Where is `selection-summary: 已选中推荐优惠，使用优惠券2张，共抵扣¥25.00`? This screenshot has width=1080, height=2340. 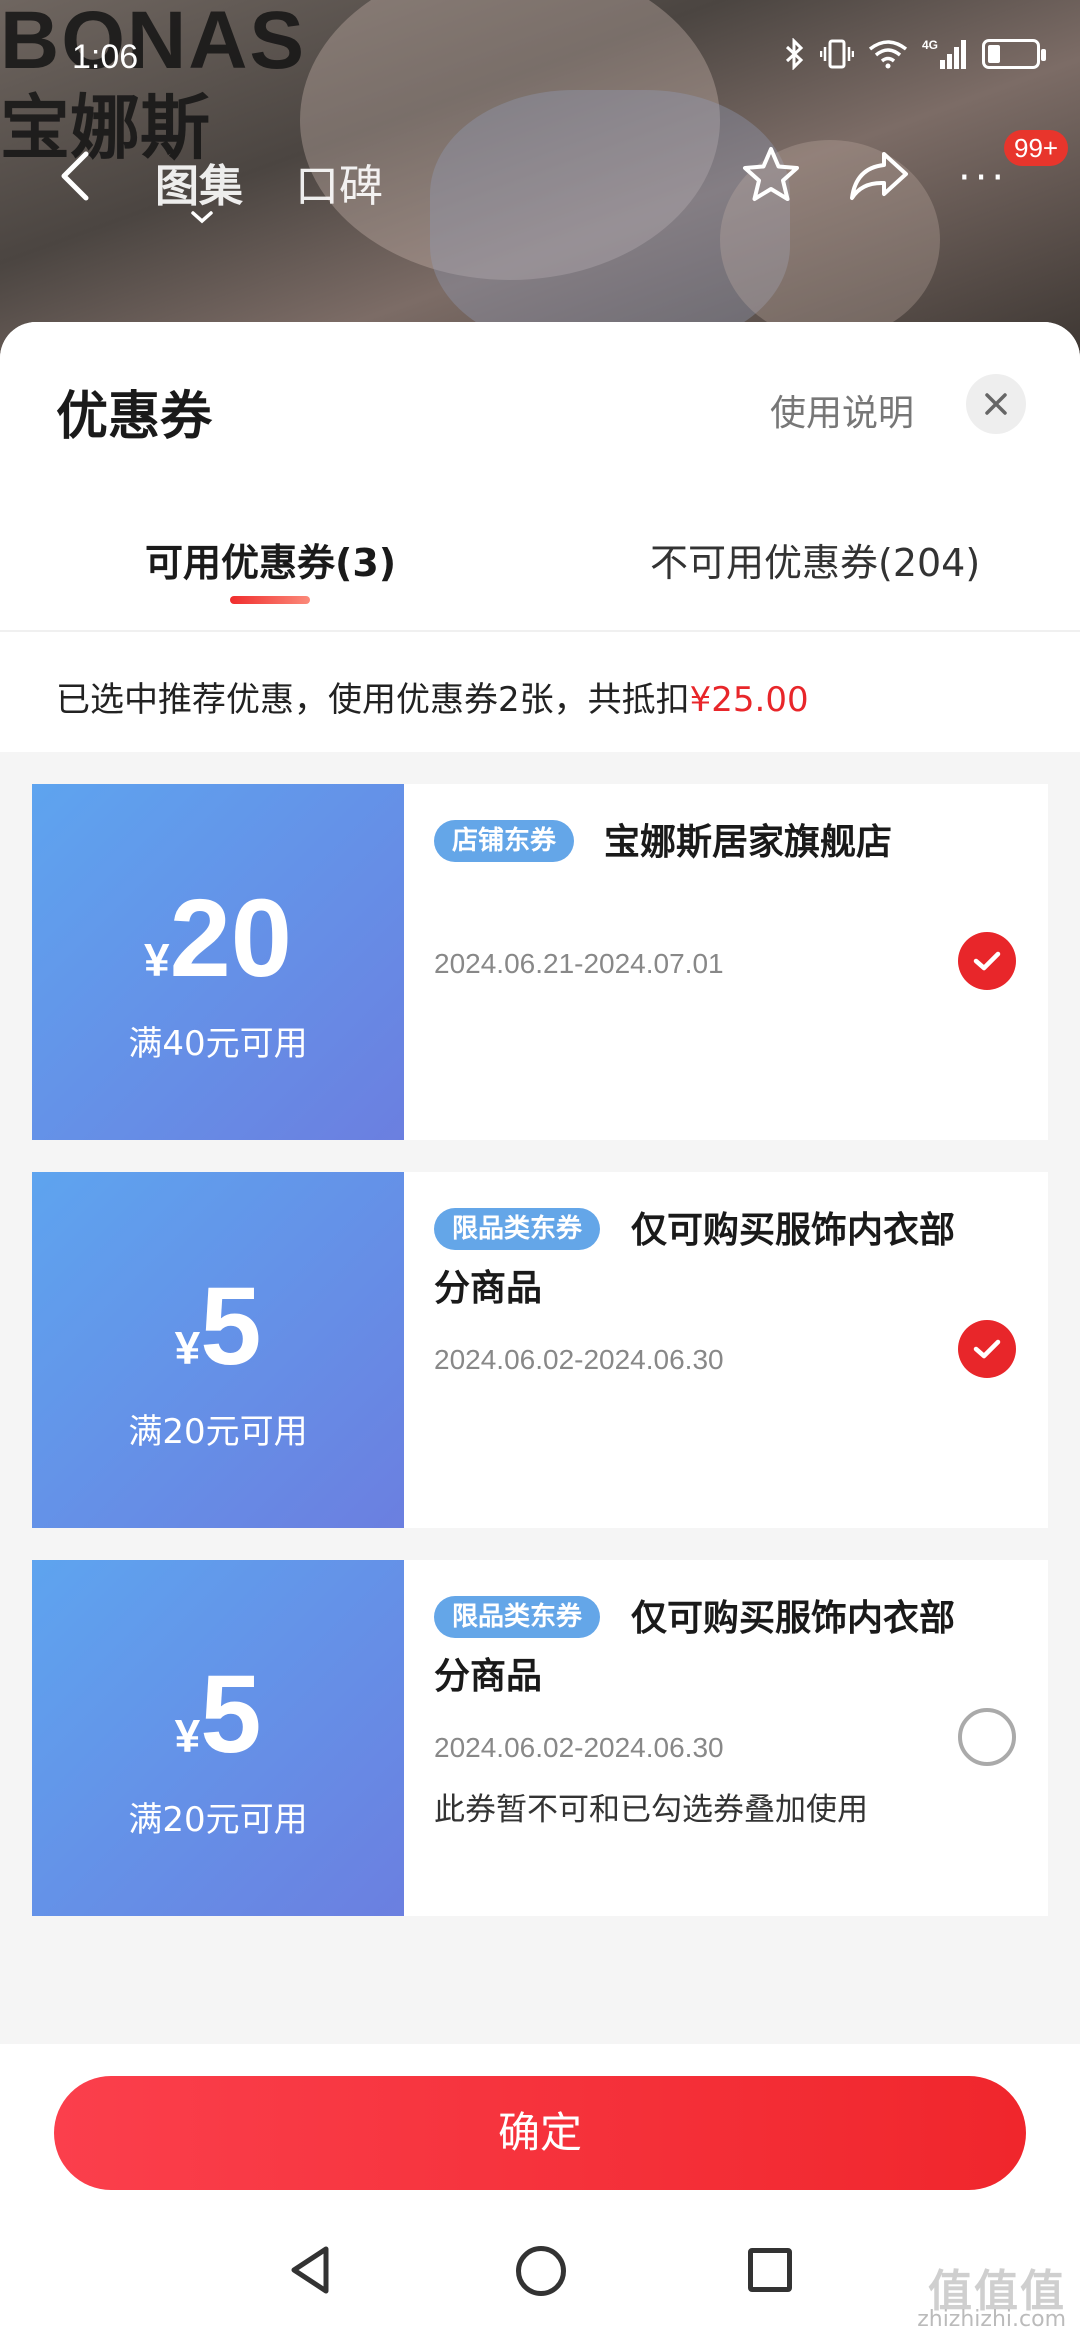 selection-summary: 已选中推荐优惠，使用优惠券2张，共抵扣¥25.00 is located at coordinates (432, 696).